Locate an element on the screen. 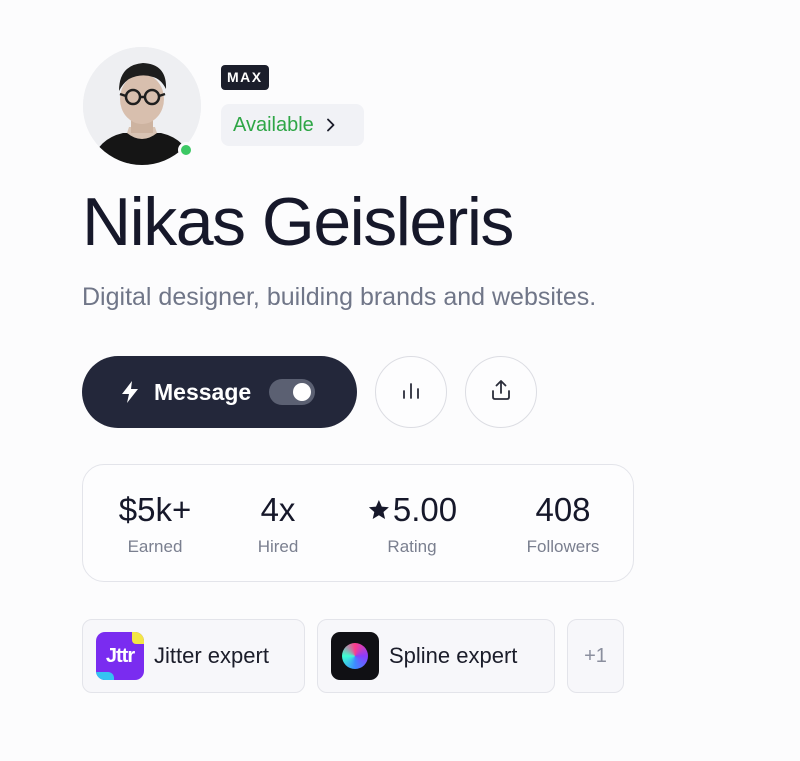 The image size is (800, 761). spline-logo-icon is located at coordinates (355, 656).